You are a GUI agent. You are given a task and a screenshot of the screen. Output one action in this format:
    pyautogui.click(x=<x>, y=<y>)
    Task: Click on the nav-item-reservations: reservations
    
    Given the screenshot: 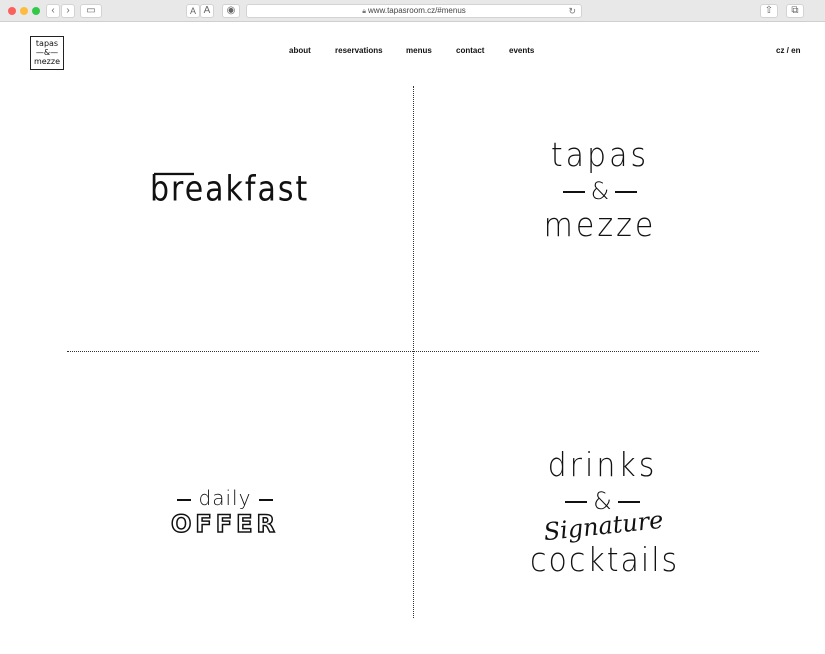 What is the action you would take?
    pyautogui.click(x=359, y=50)
    